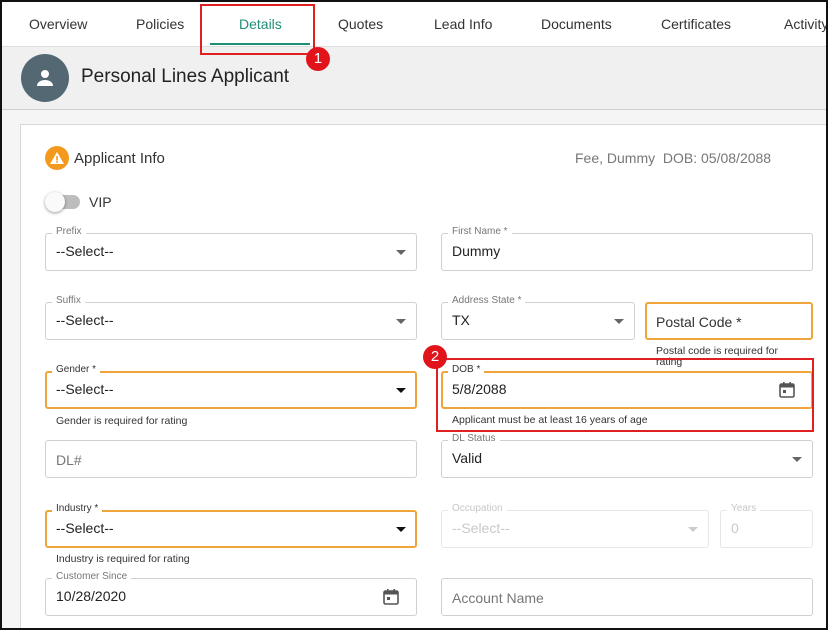 This screenshot has width=828, height=630. What do you see at coordinates (58, 24) in the screenshot?
I see `tab-overview: Overview` at bounding box center [58, 24].